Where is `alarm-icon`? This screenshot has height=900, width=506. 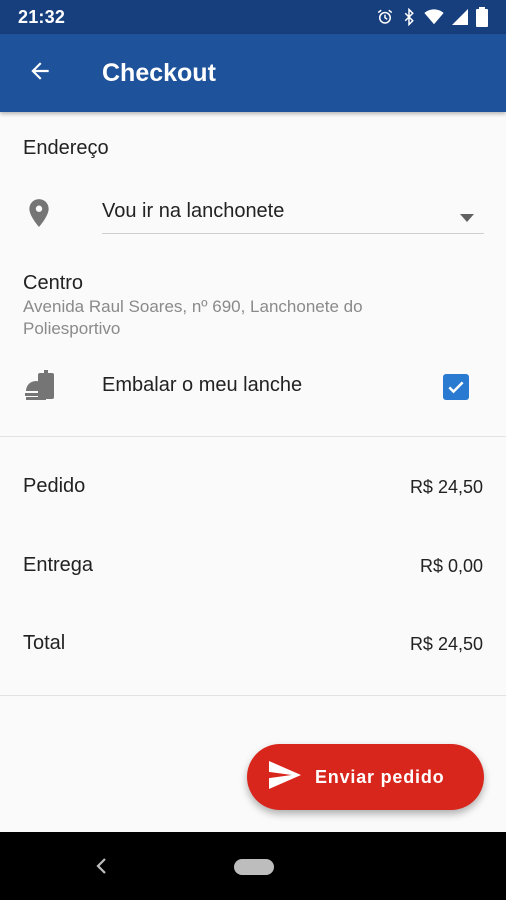
alarm-icon is located at coordinates (385, 17).